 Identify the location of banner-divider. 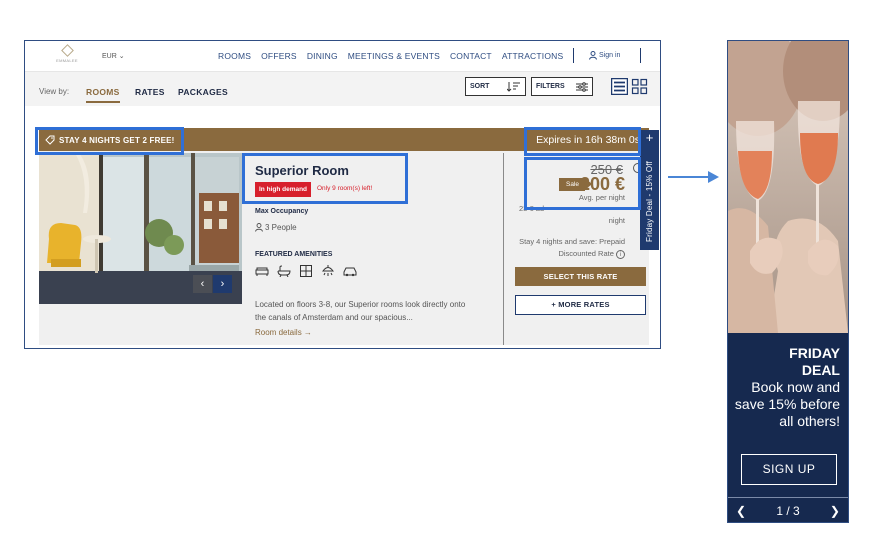
(788, 497).